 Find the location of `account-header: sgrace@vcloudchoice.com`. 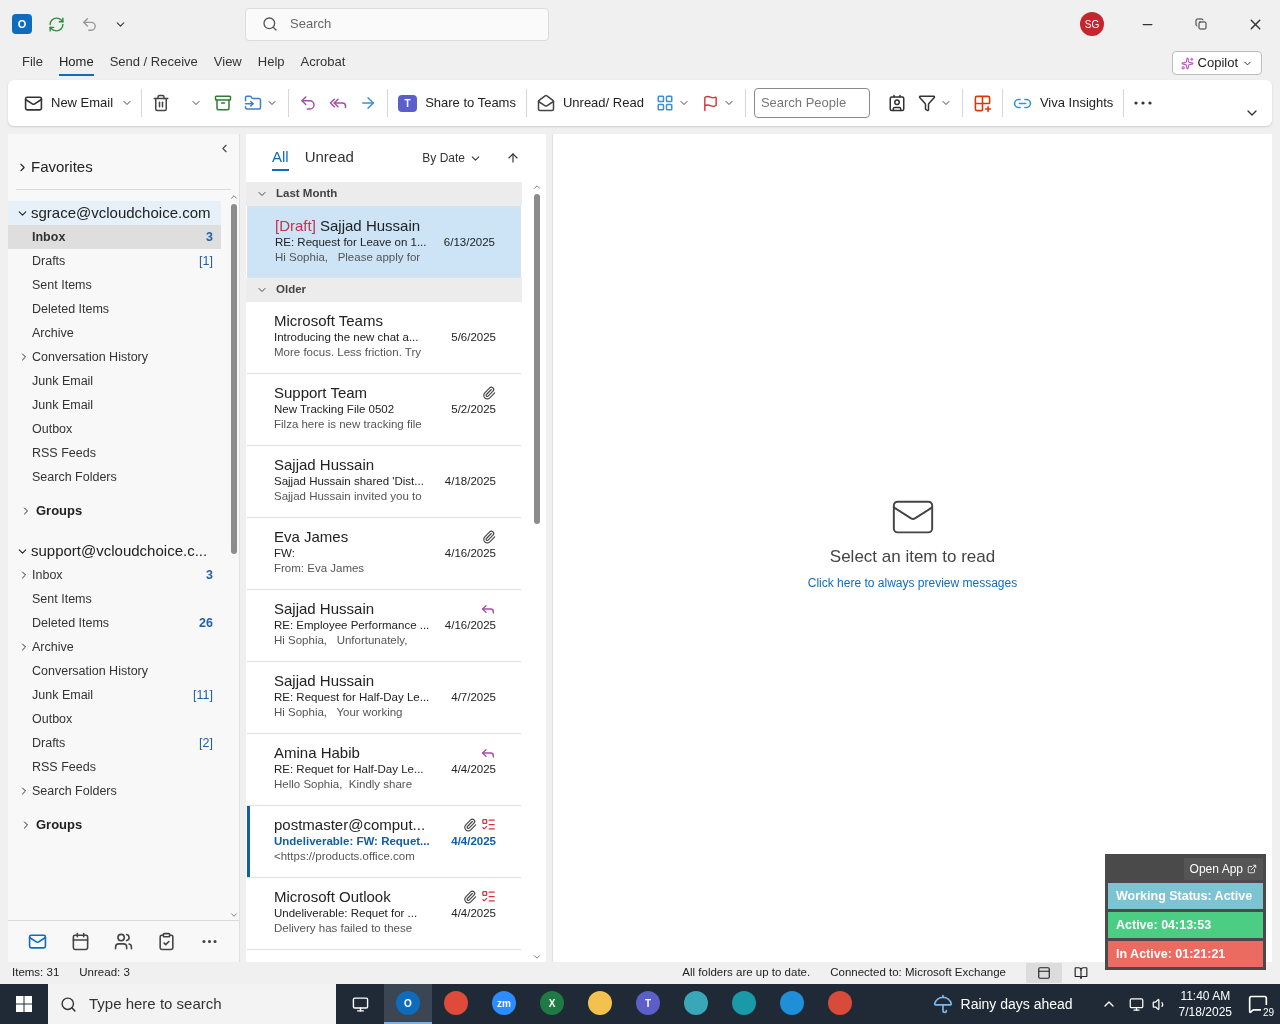

account-header: sgrace@vcloudchoice.com is located at coordinates (114, 213).